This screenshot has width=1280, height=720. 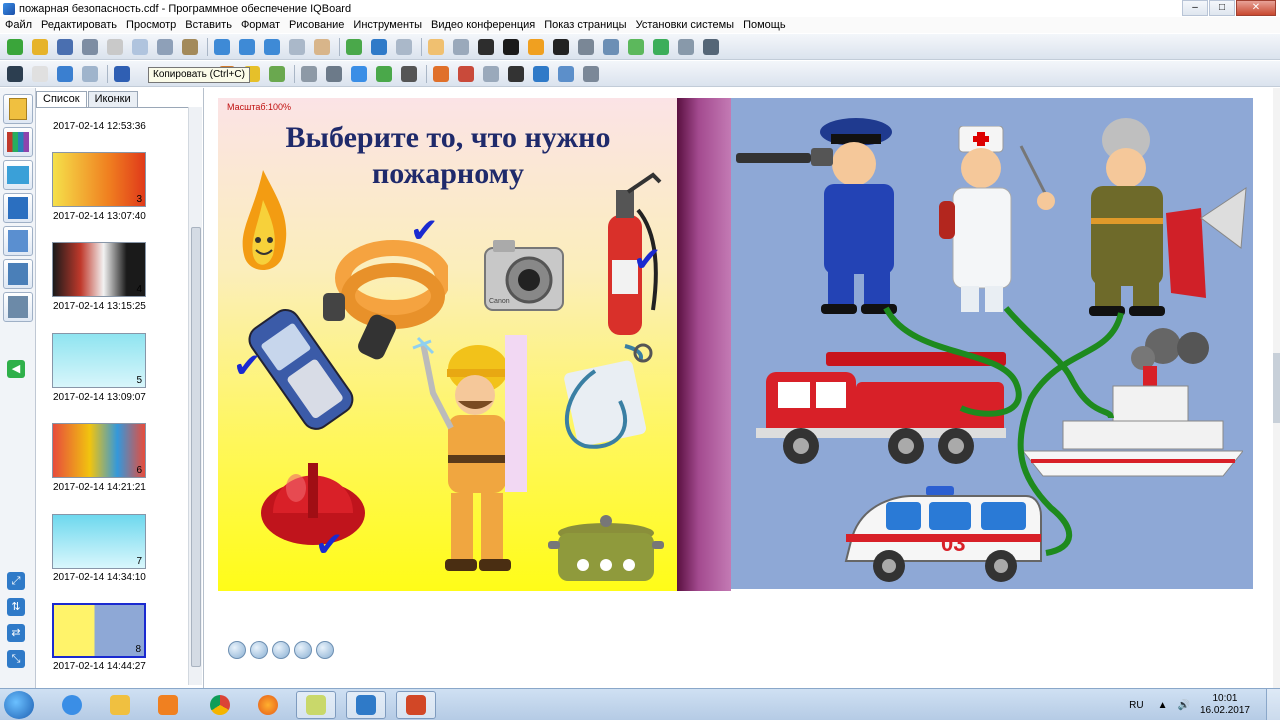 What do you see at coordinates (541, 74) in the screenshot?
I see `fill-tool` at bounding box center [541, 74].